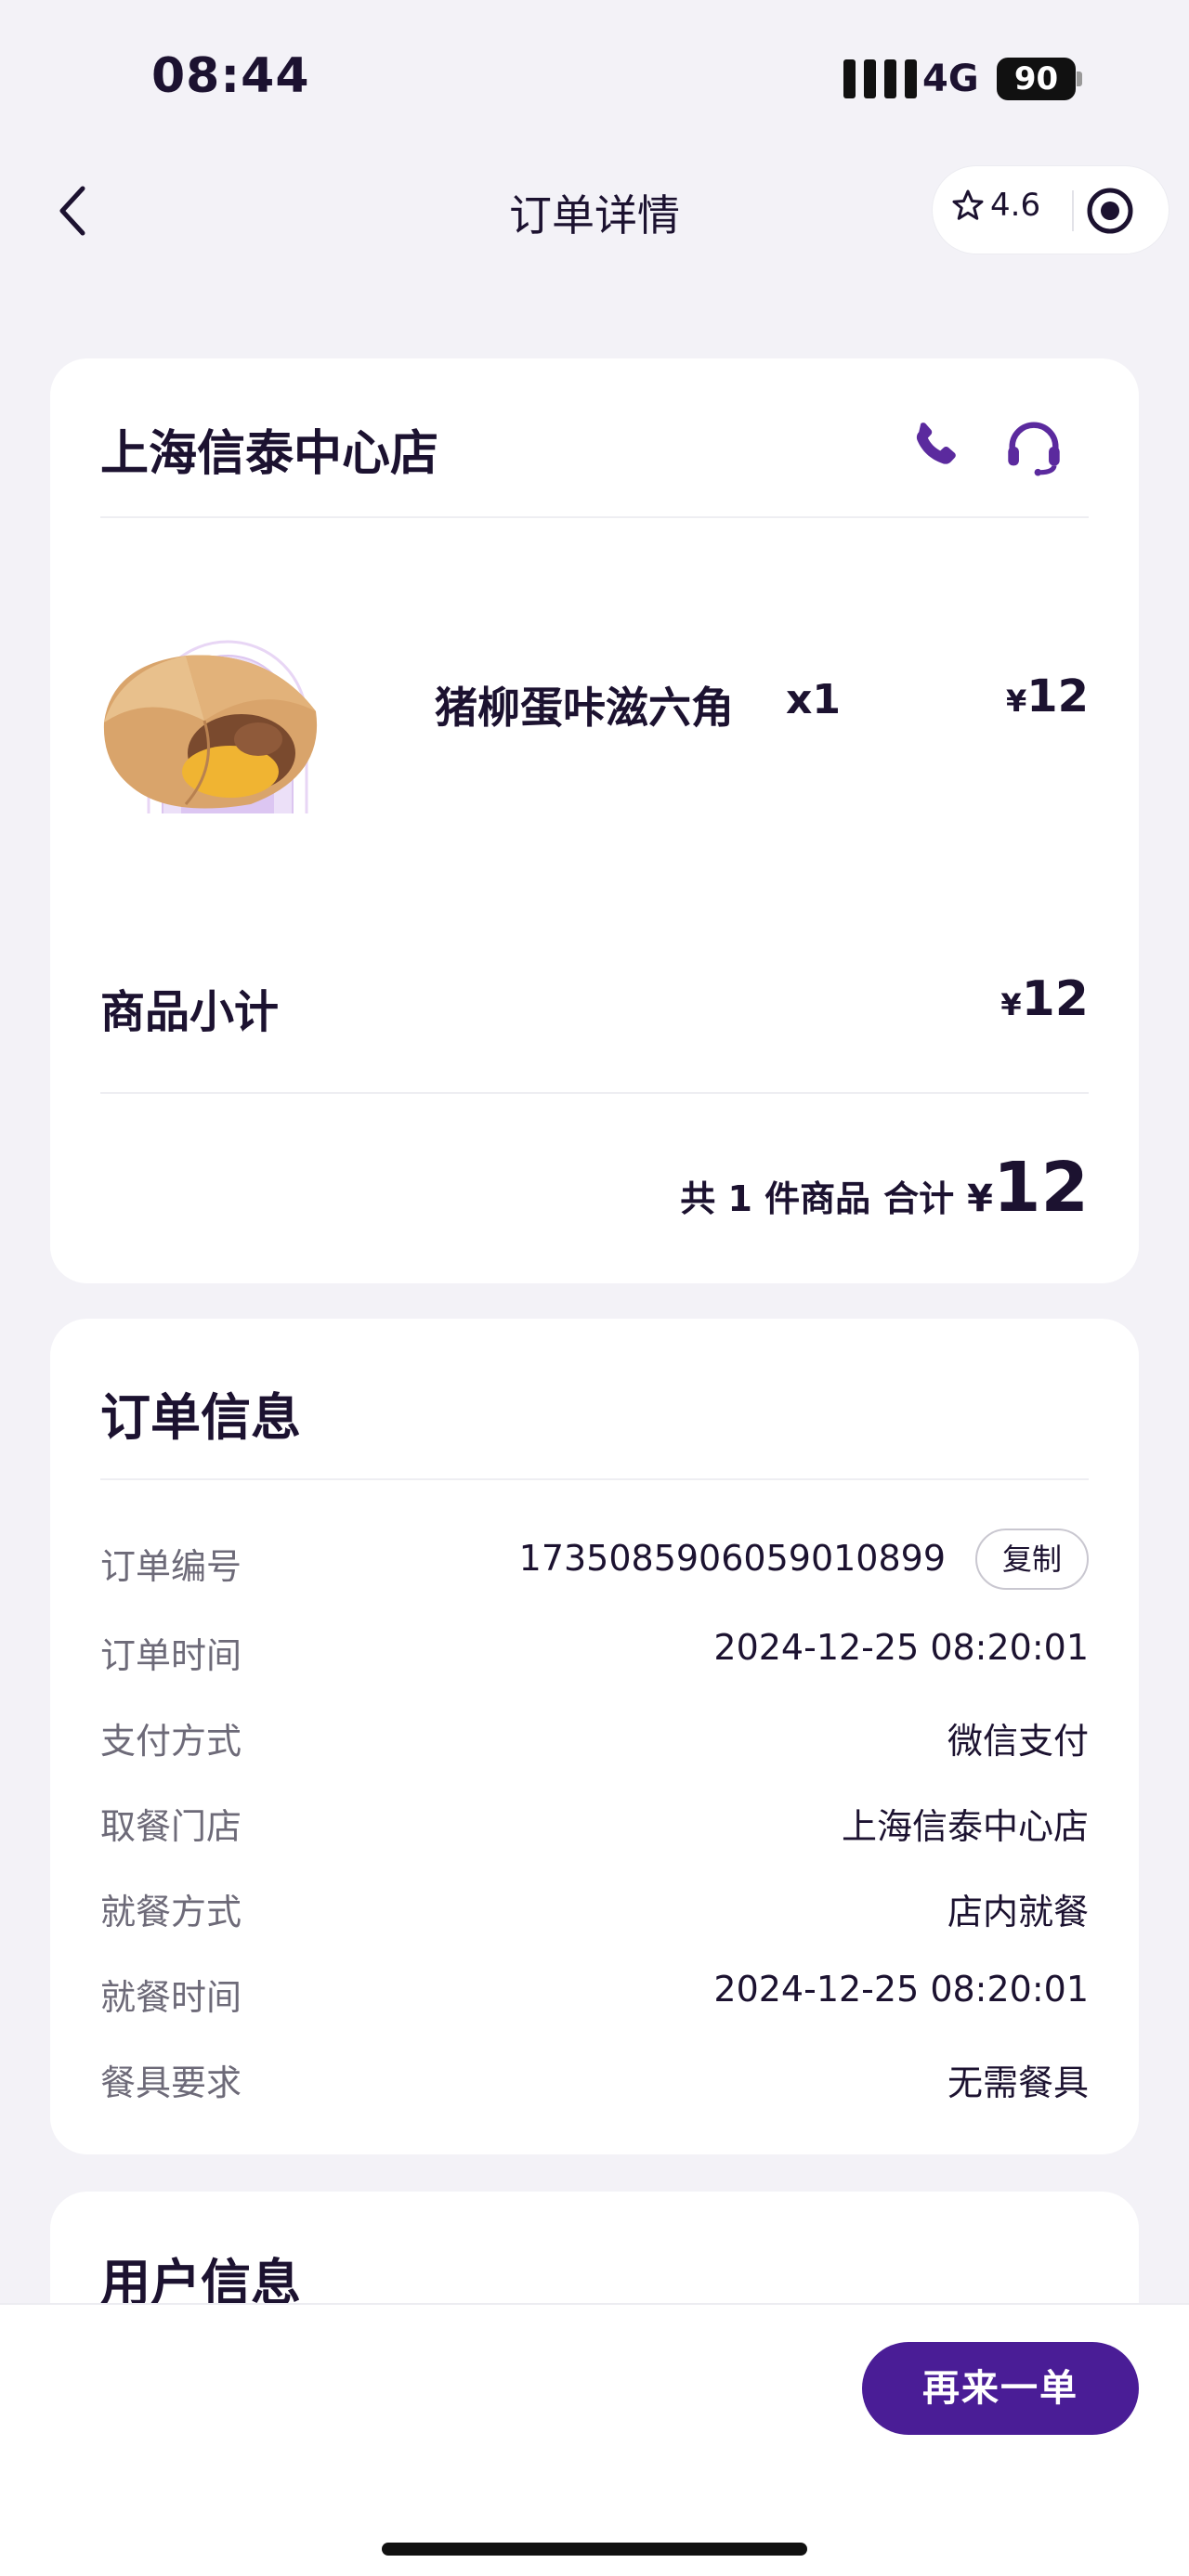 This screenshot has height=2576, width=1189. I want to click on battery-level: 90, so click(1036, 79).